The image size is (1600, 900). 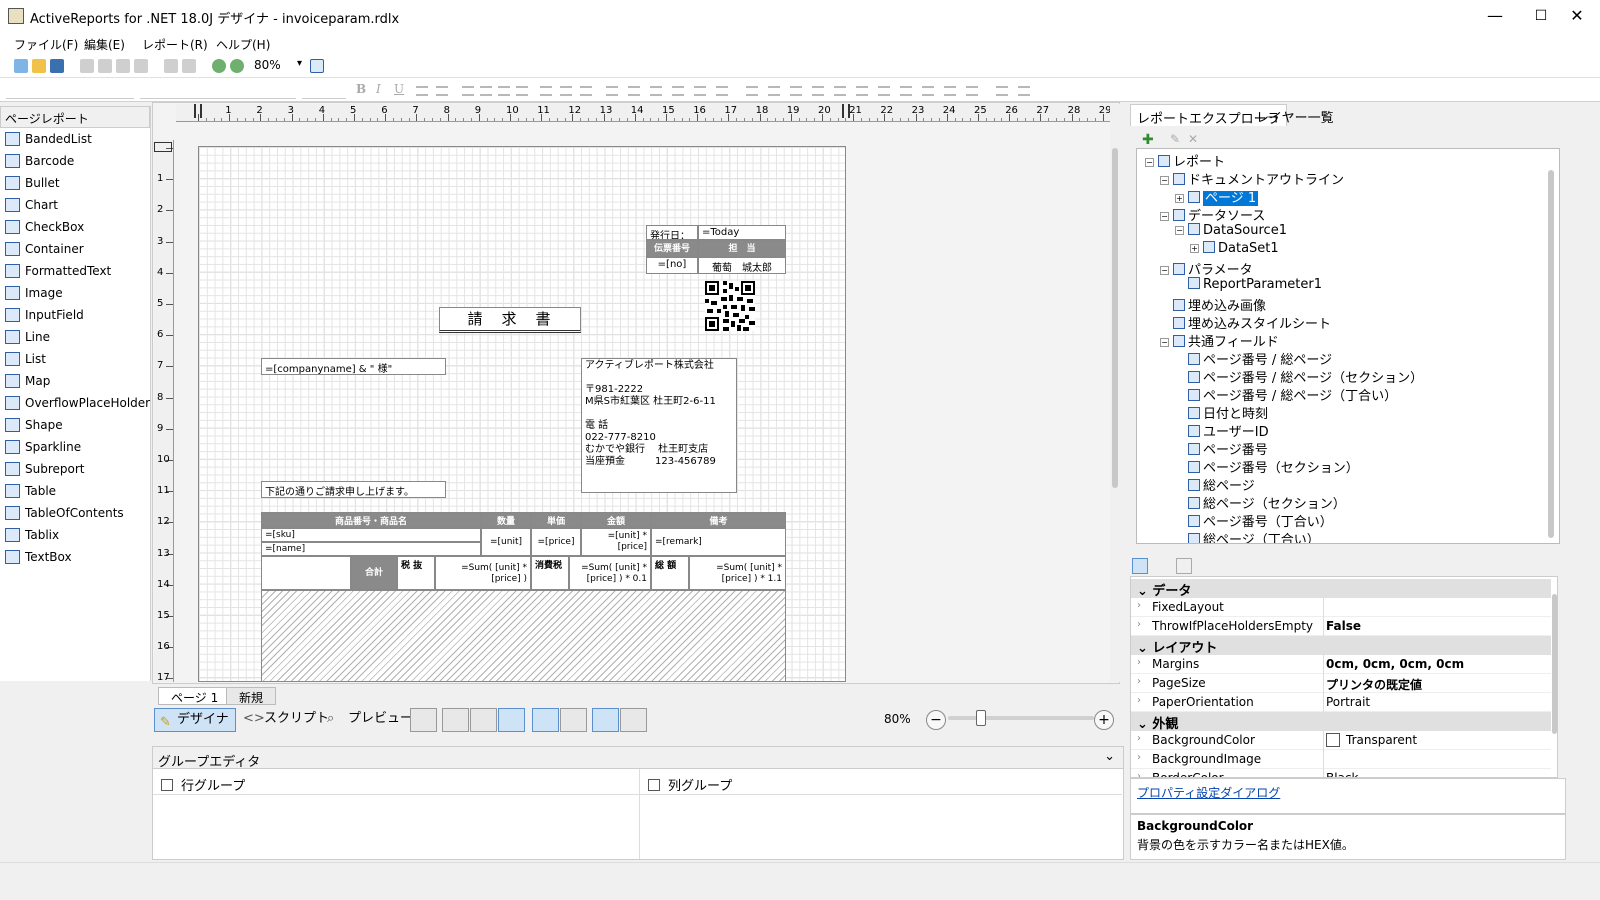 What do you see at coordinates (566, 91) in the screenshot?
I see `outdent-icon` at bounding box center [566, 91].